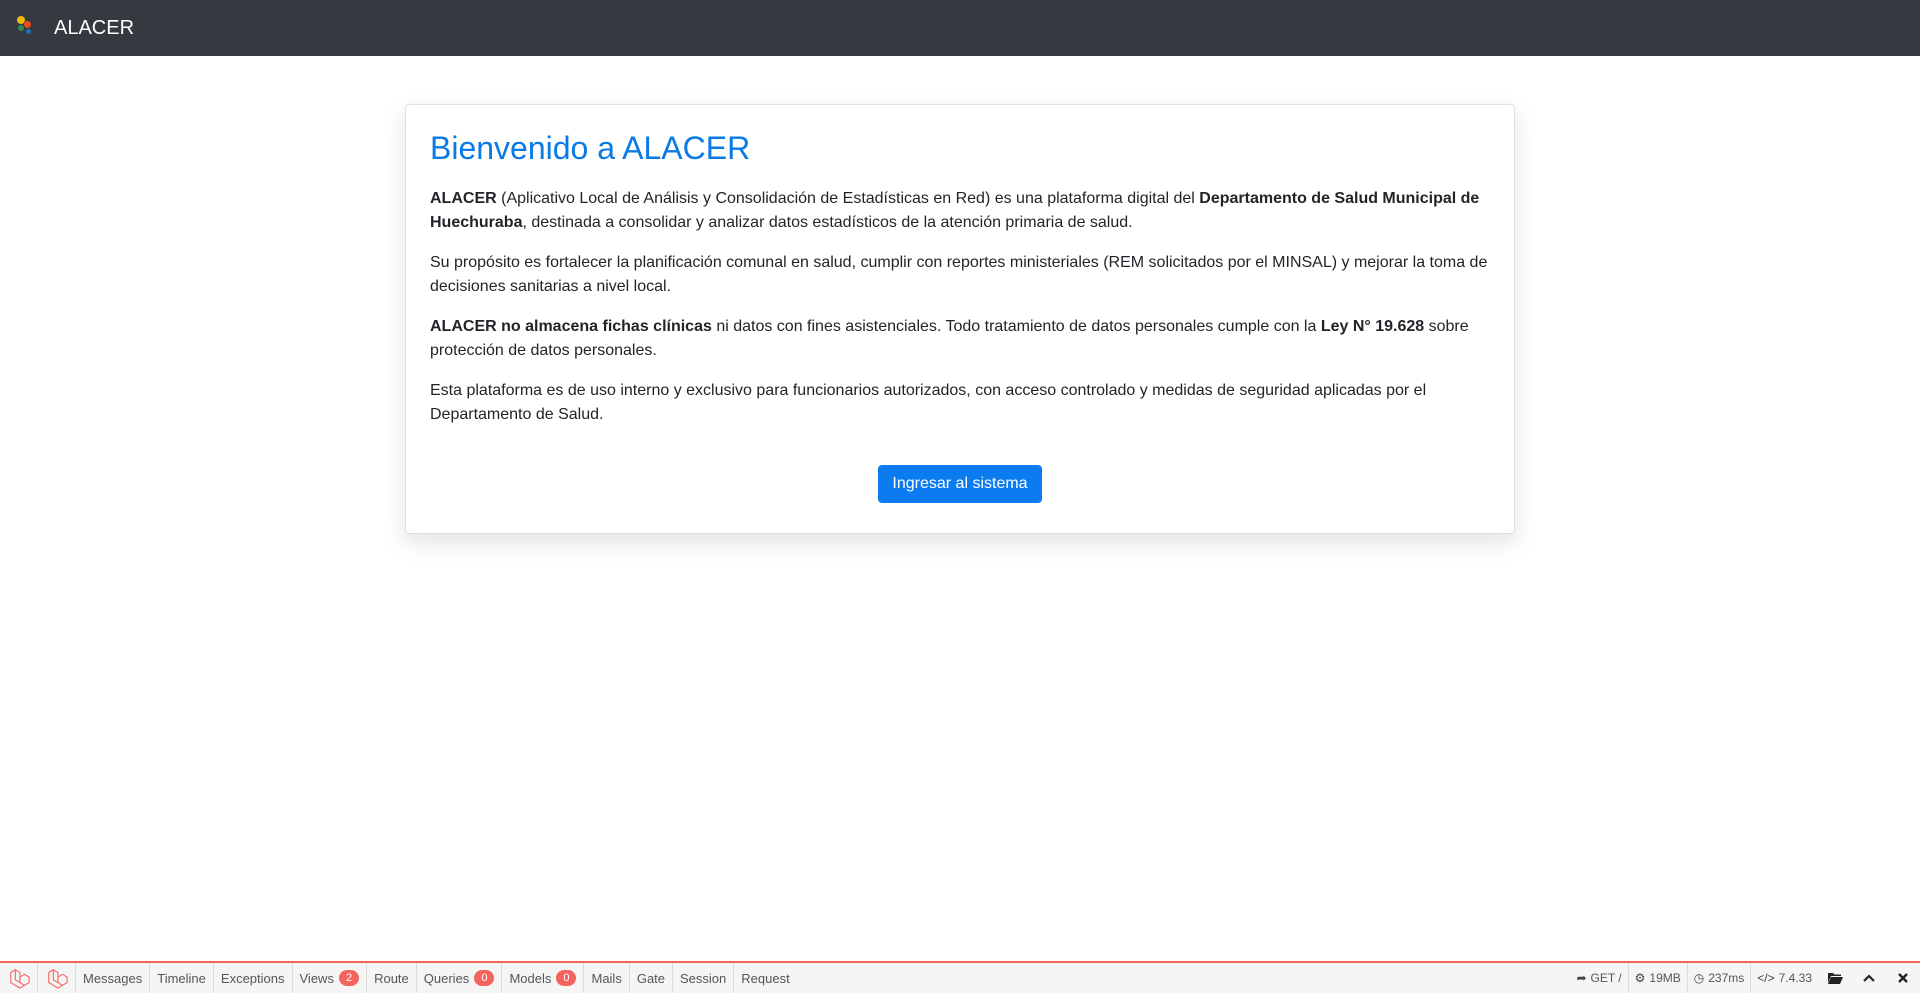 The width and height of the screenshot is (1920, 993). I want to click on share-icon: ➦, so click(1581, 978).